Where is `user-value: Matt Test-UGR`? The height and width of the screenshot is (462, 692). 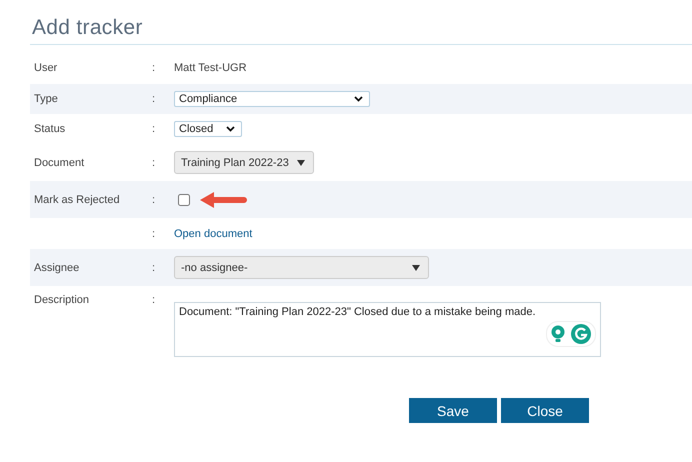 user-value: Matt Test-UGR is located at coordinates (210, 68).